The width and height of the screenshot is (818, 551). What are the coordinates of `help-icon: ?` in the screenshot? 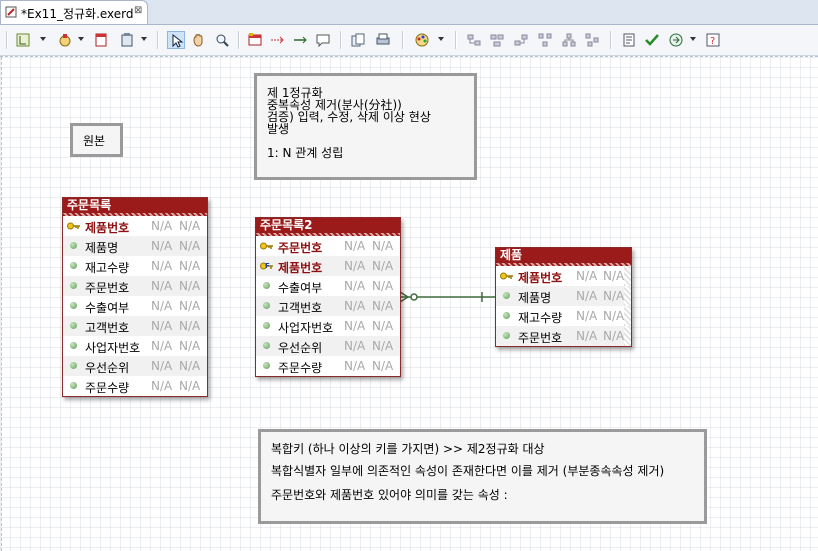 It's located at (713, 40).